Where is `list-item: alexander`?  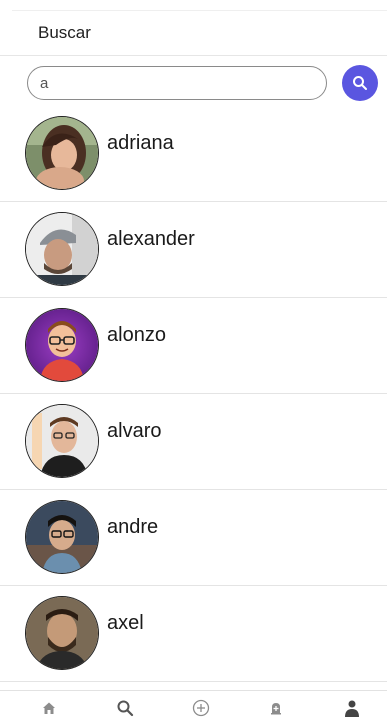
list-item: alexander is located at coordinates (193, 250).